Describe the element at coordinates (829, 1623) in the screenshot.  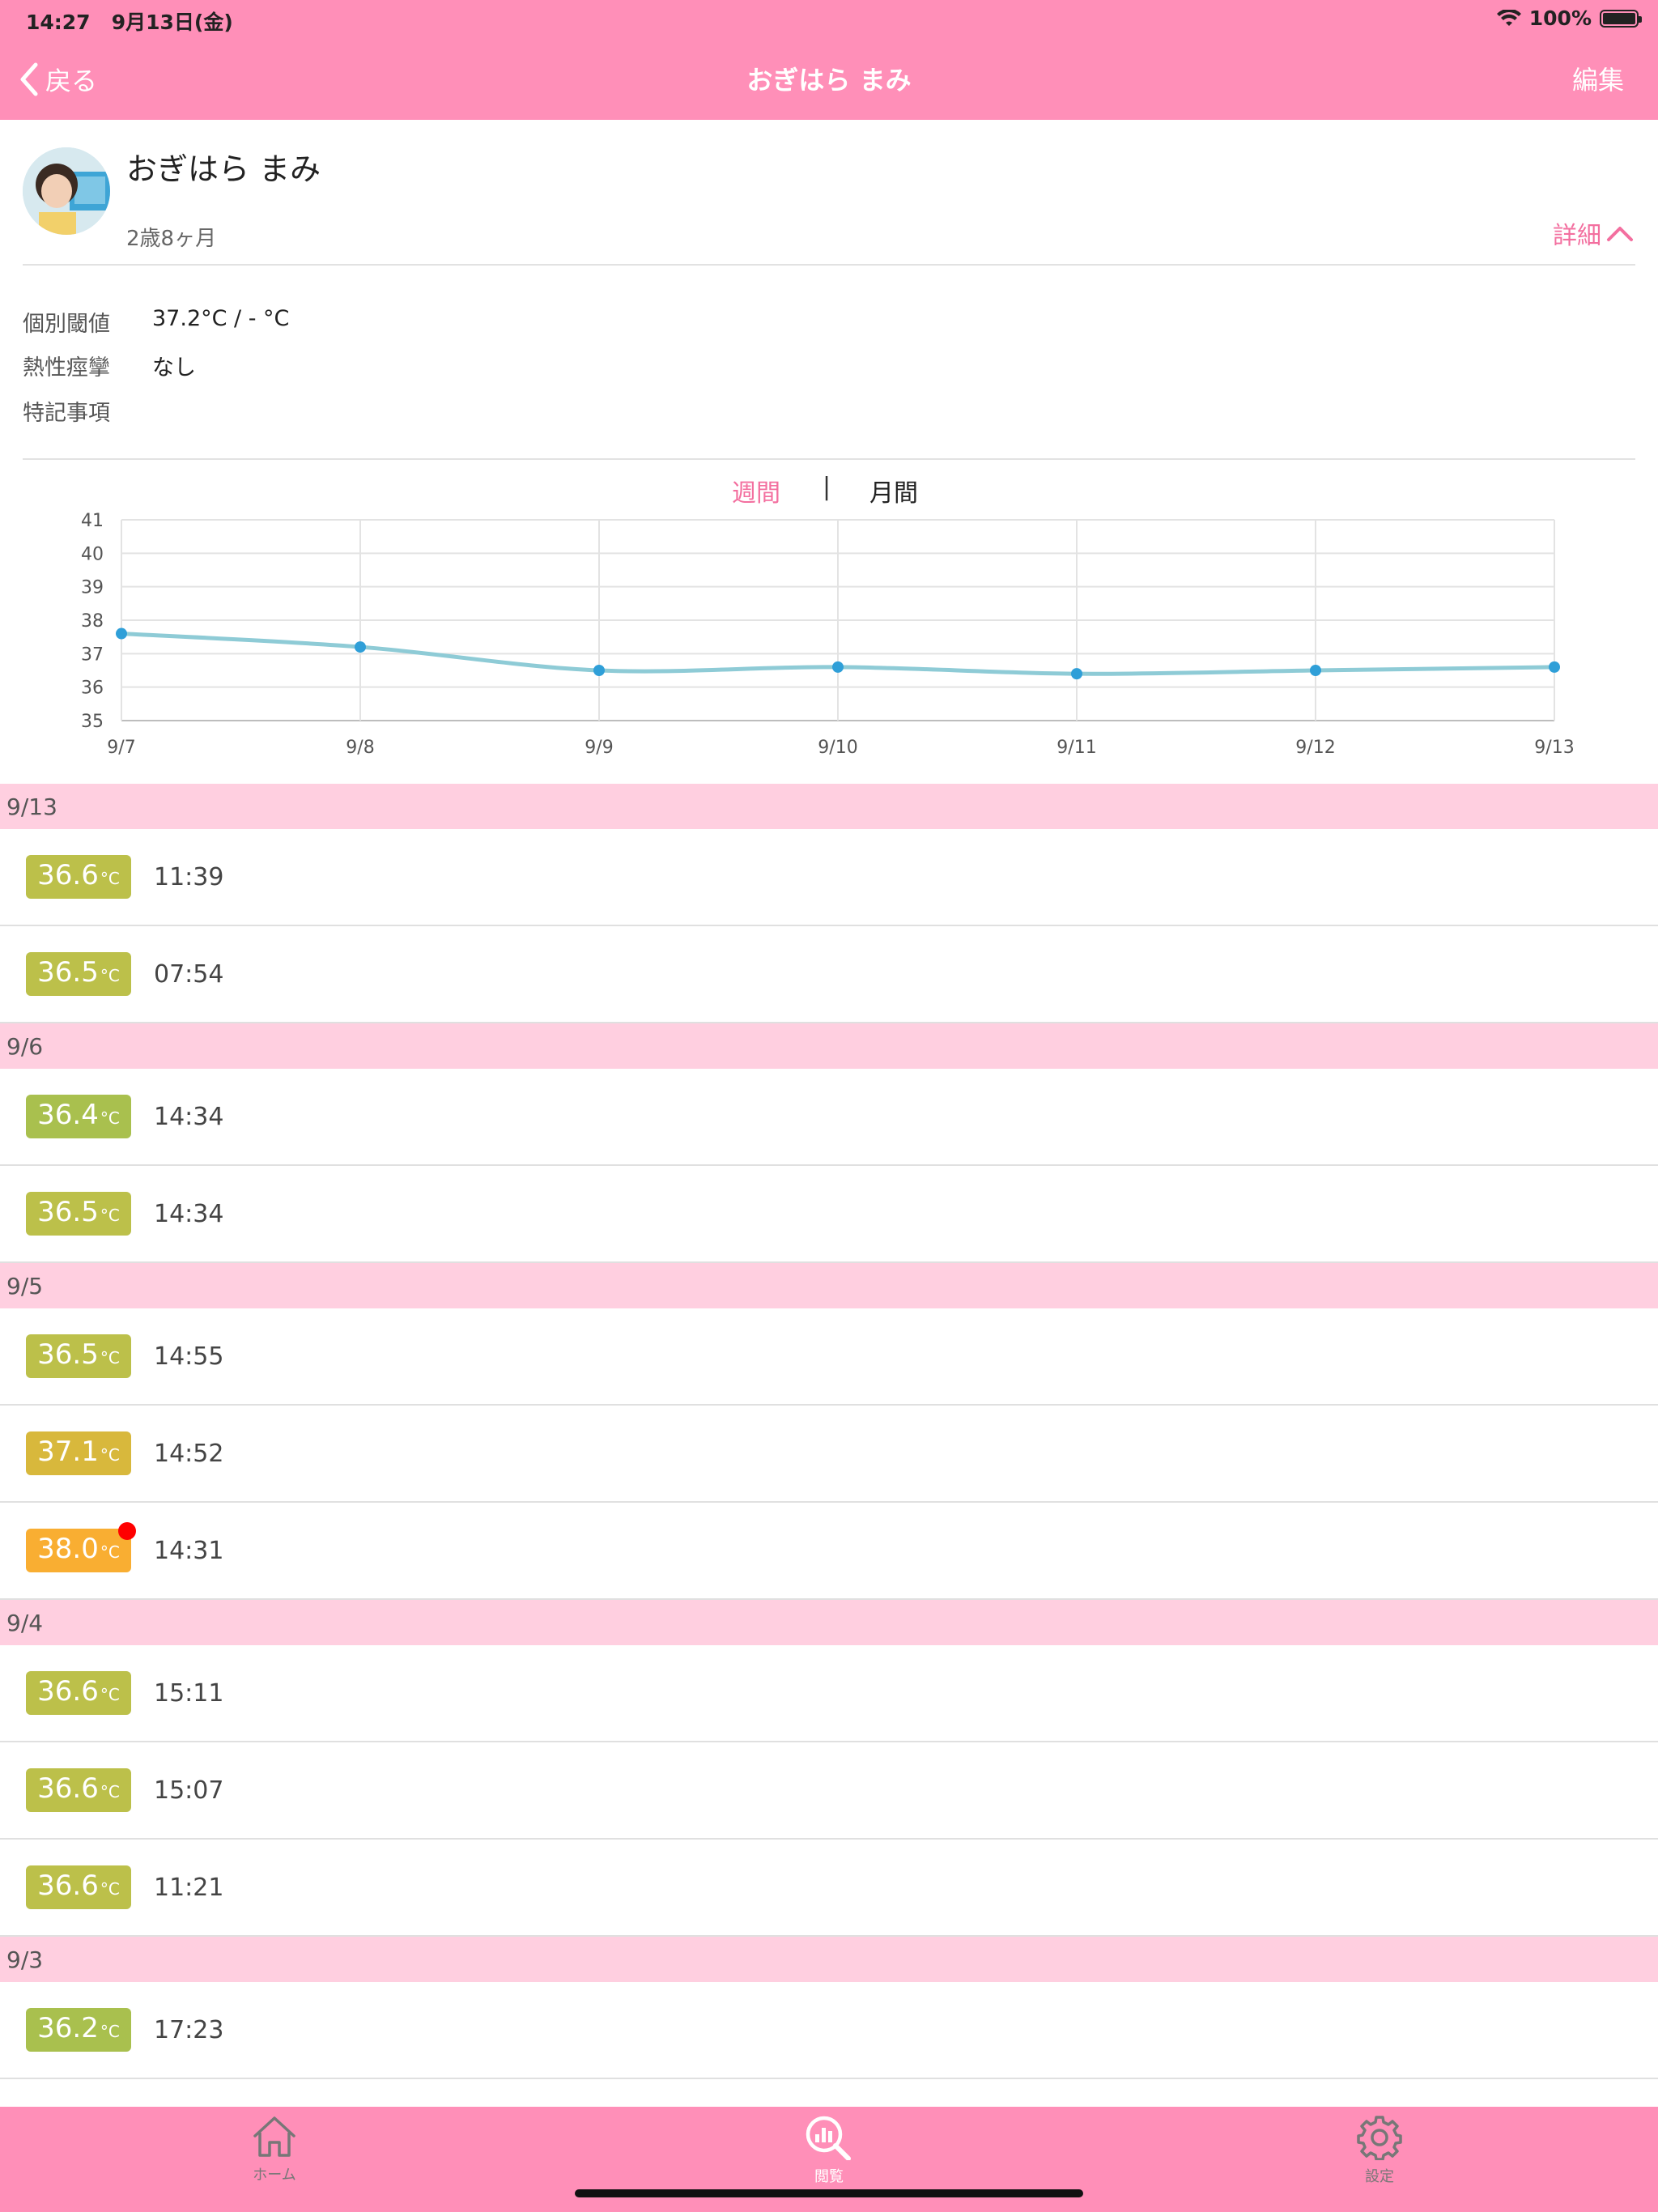
I see `section-header: 9/4` at that location.